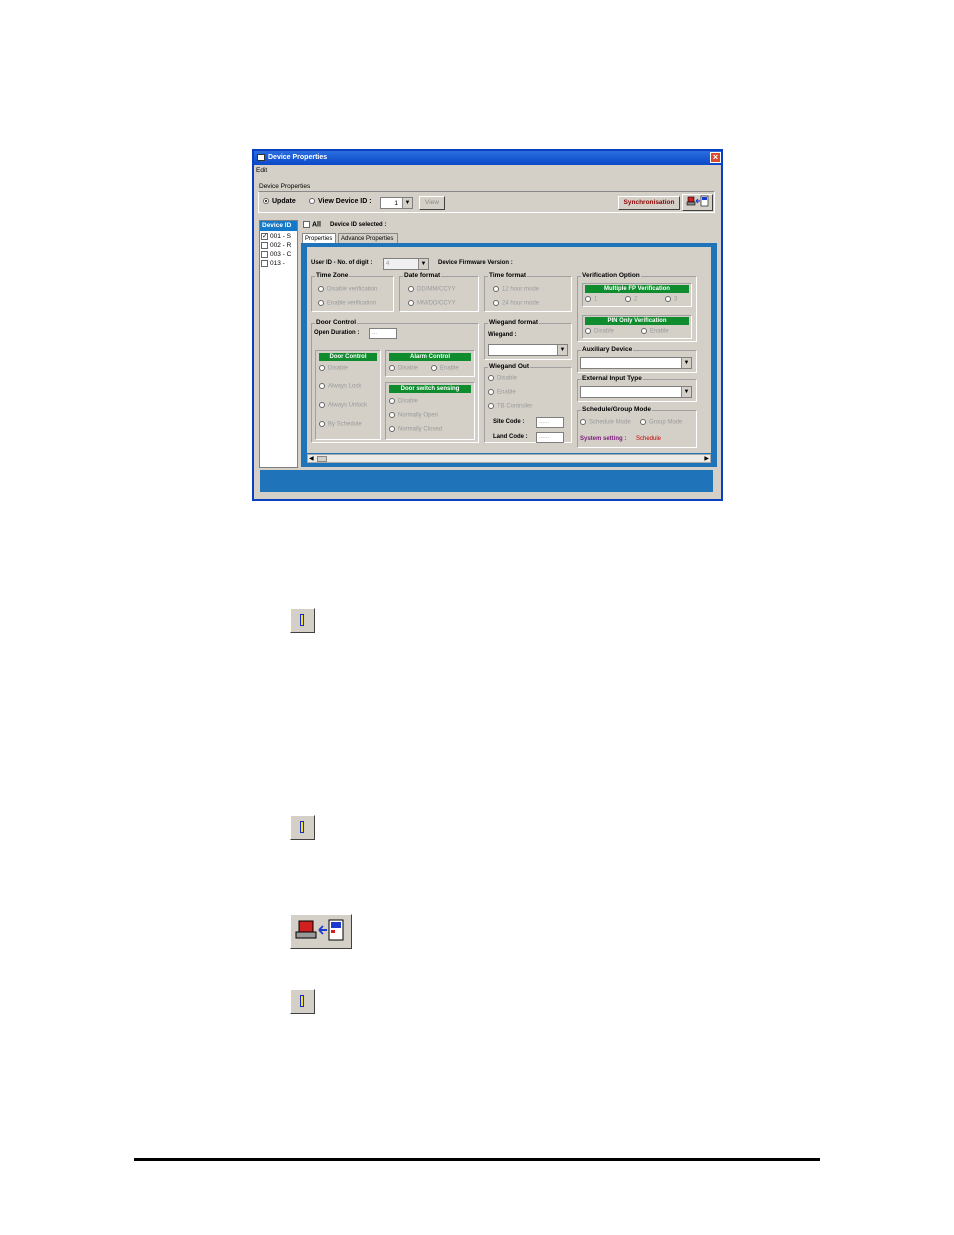  I want to click on switch-normally-open-option: Normally Open, so click(413, 415).